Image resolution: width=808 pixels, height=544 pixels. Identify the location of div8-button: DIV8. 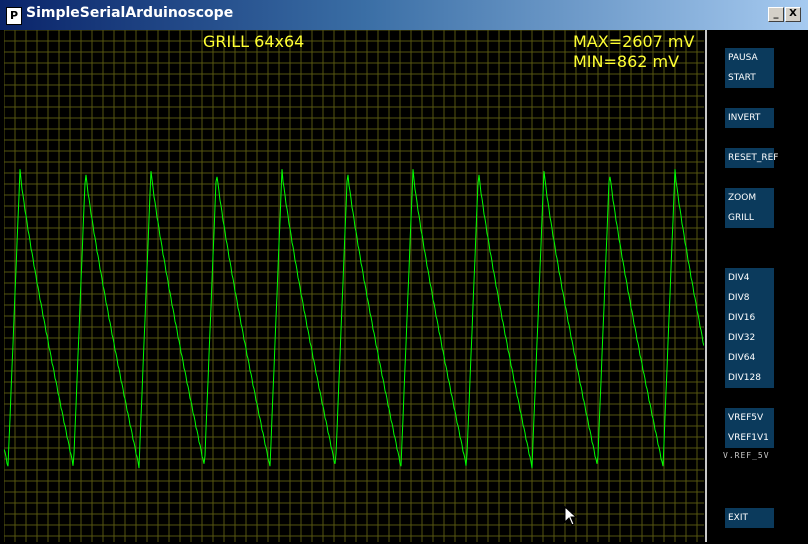
(749, 298).